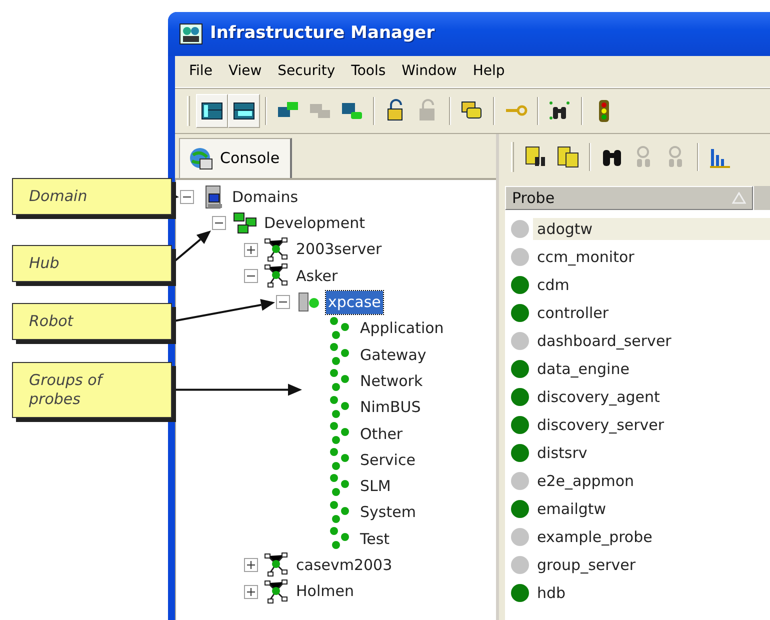 The height and width of the screenshot is (620, 770). What do you see at coordinates (651, 313) in the screenshot?
I see `probe-item: controller` at bounding box center [651, 313].